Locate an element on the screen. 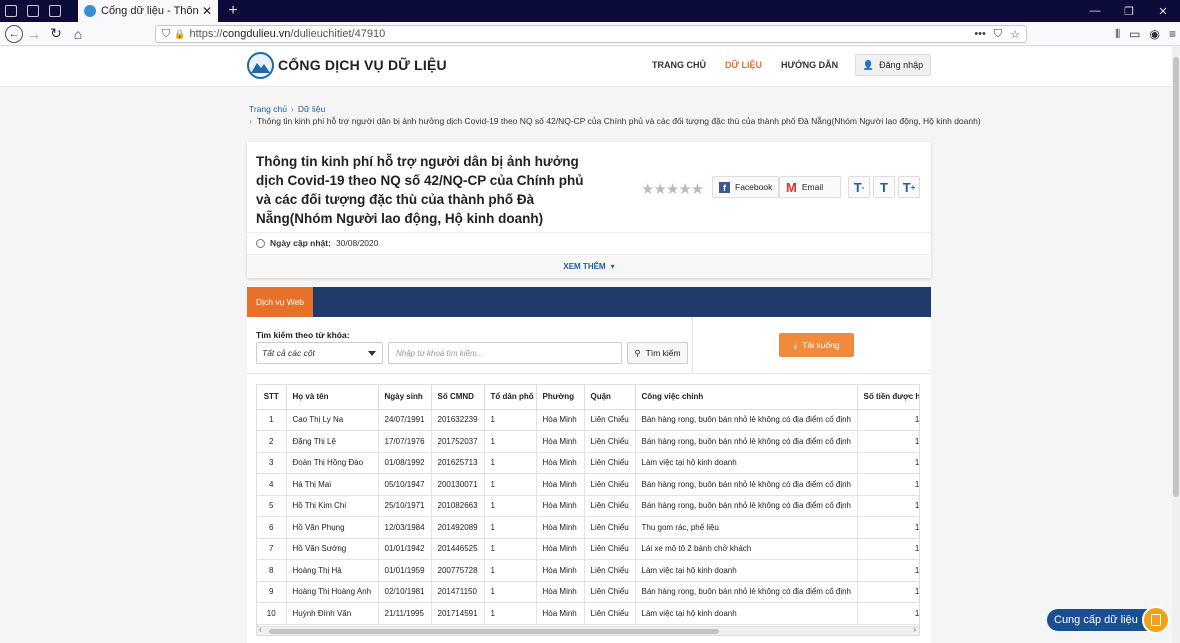 The width and height of the screenshot is (1180, 643). url-host: congdulieu.vn is located at coordinates (256, 34).